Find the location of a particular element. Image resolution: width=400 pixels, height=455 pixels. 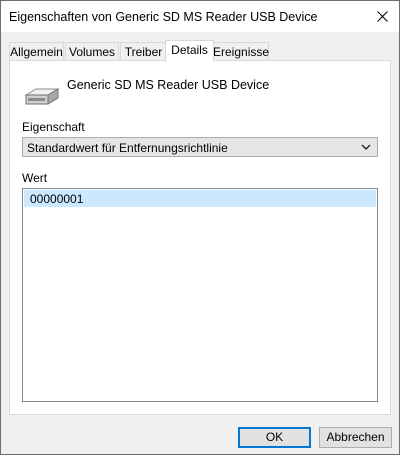

drive-icon is located at coordinates (42, 96).